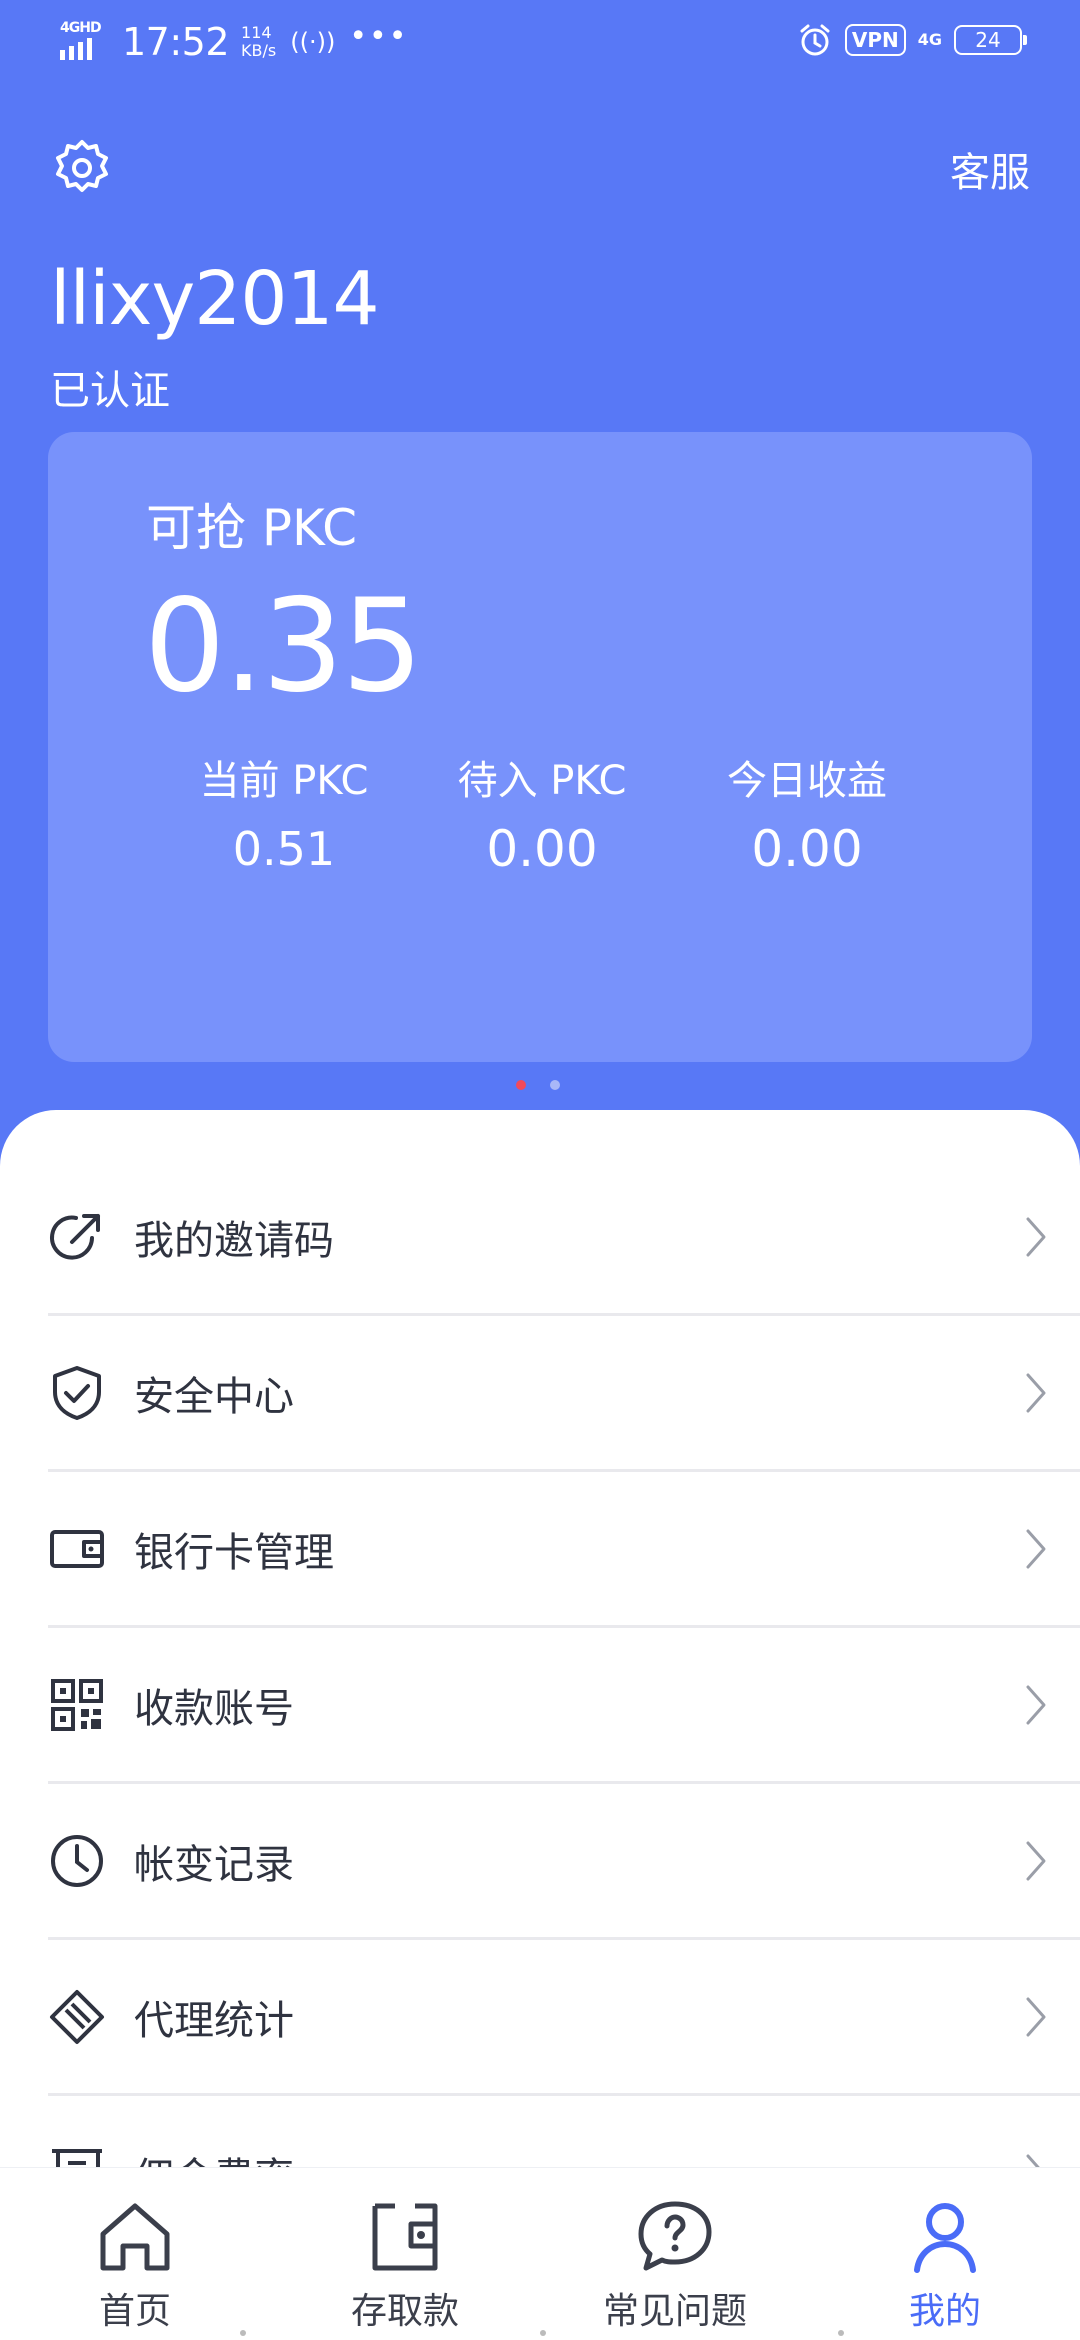 Image resolution: width=1080 pixels, height=2340 pixels. What do you see at coordinates (77, 1860) in the screenshot?
I see `clock-icon` at bounding box center [77, 1860].